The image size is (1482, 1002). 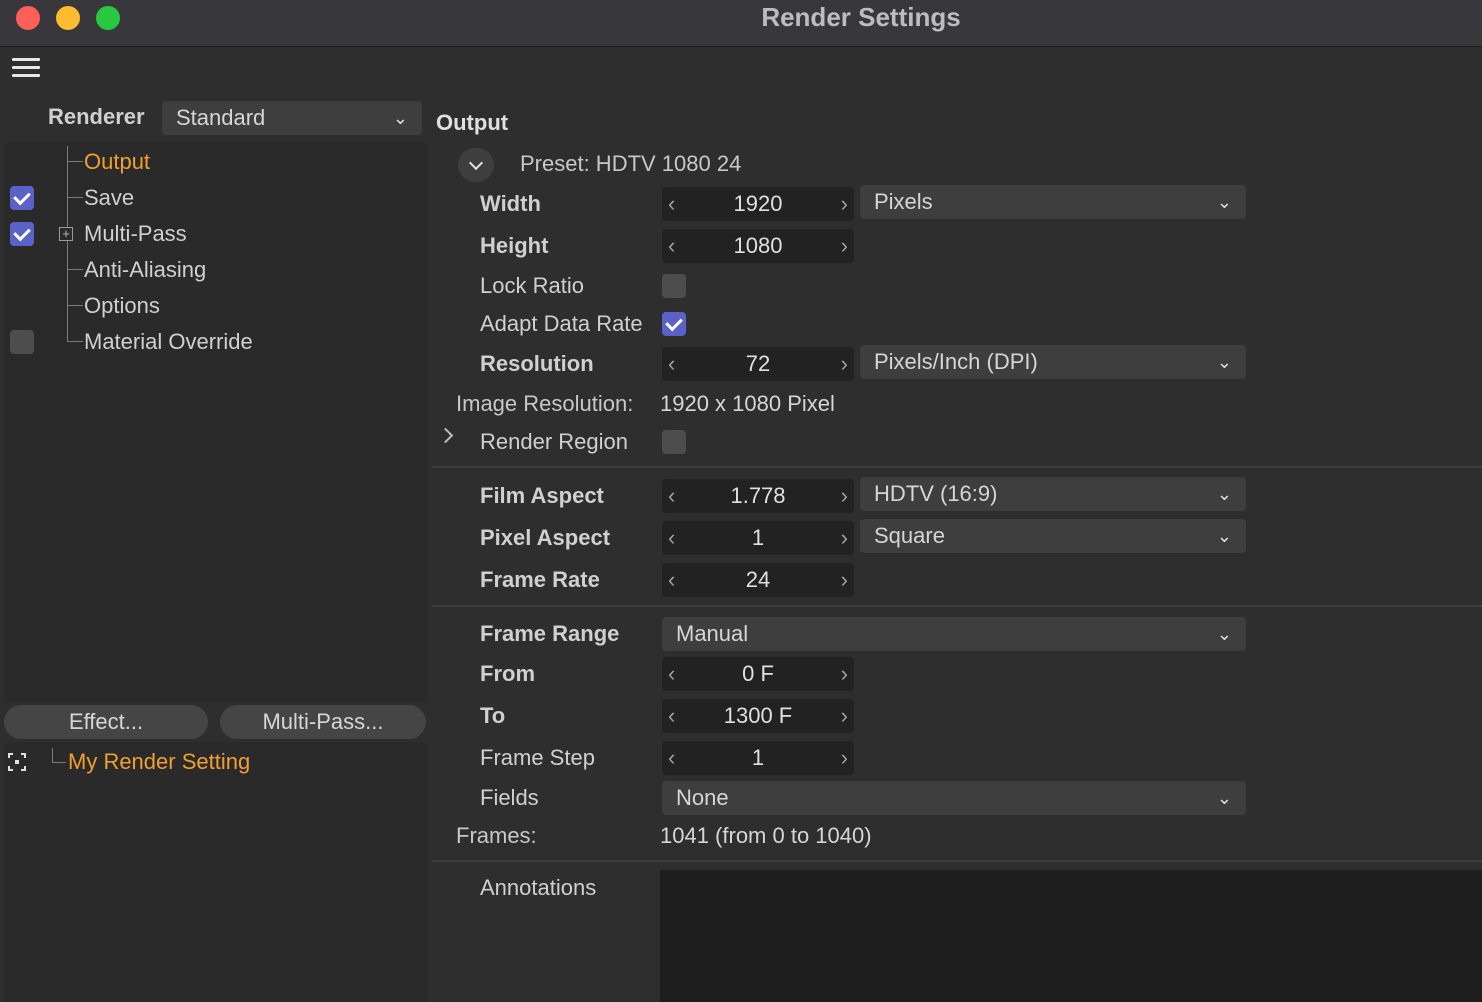 What do you see at coordinates (747, 403) in the screenshot?
I see `image-resolution-value: 1920 x 1080 Pixel` at bounding box center [747, 403].